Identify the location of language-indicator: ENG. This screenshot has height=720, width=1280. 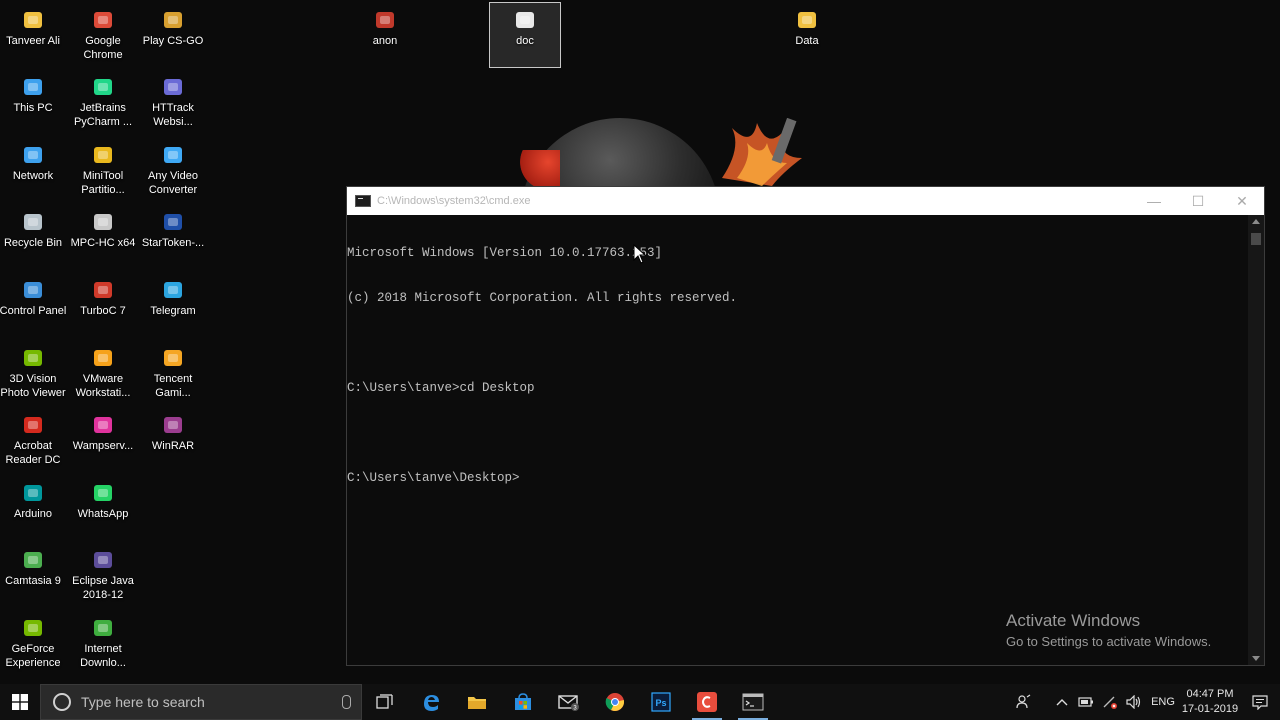
(1163, 702).